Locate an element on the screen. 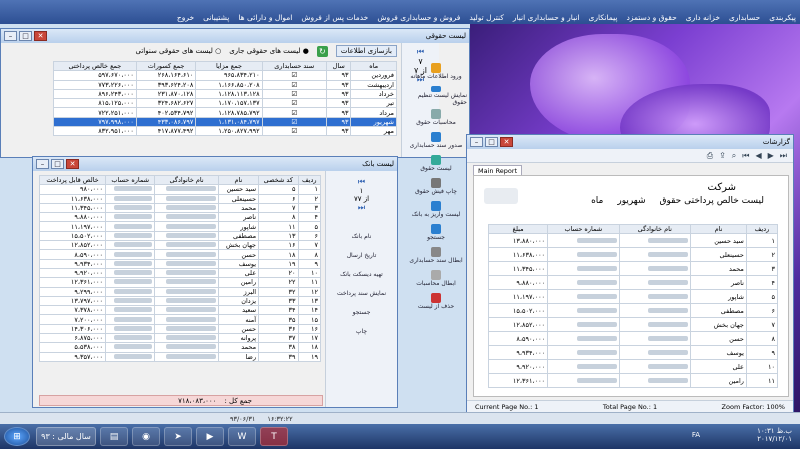 The image size is (800, 449). menu-item: اموال و دارائی ها is located at coordinates (265, 17).